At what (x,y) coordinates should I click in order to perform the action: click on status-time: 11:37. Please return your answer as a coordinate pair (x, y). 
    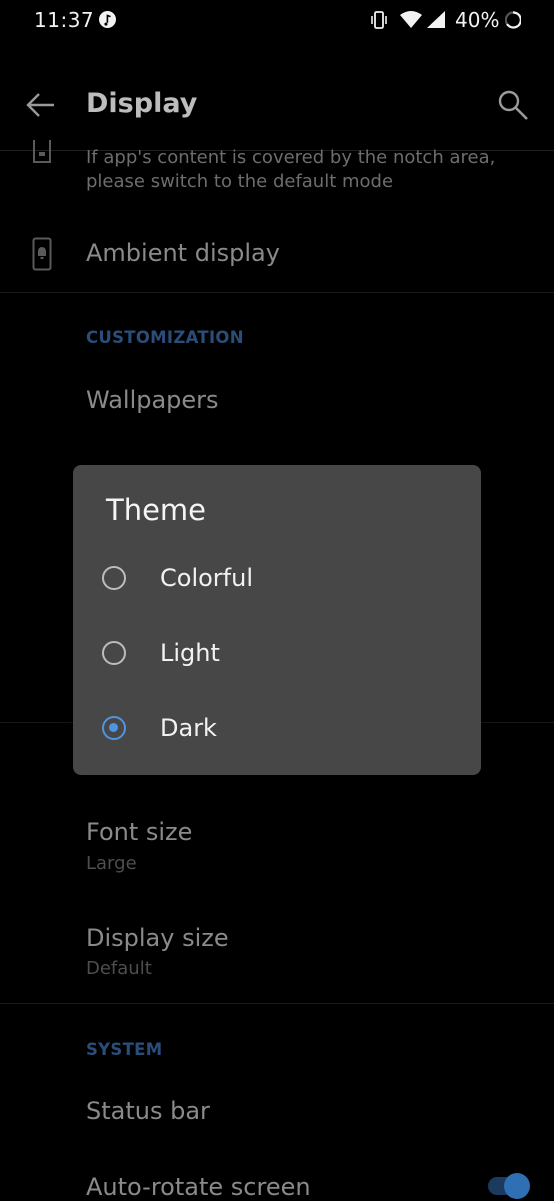
    Looking at the image, I should click on (64, 20).